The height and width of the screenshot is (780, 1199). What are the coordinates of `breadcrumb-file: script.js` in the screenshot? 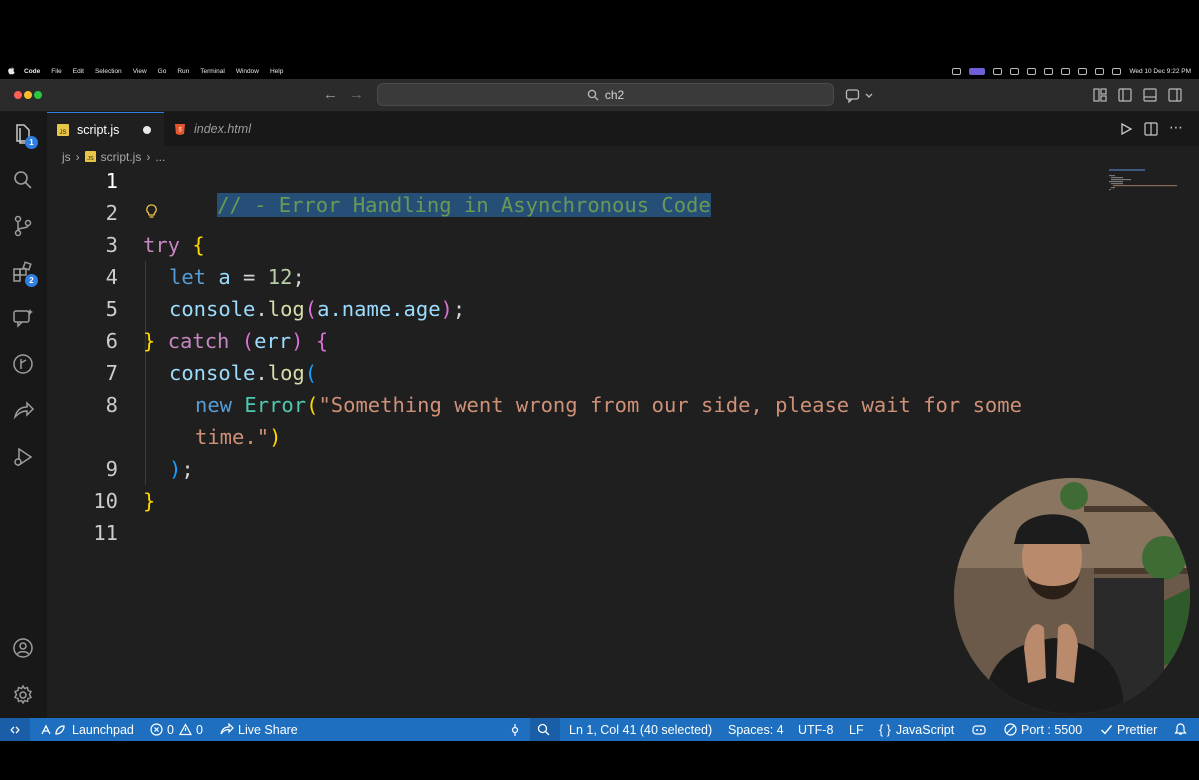 It's located at (121, 157).